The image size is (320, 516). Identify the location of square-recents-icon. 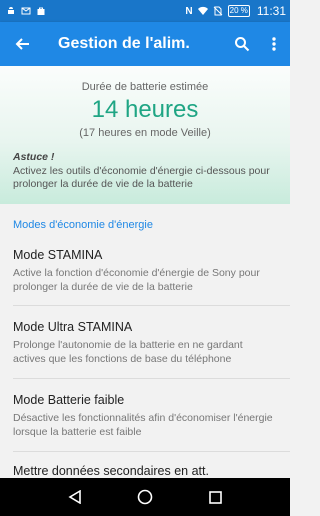
(215, 497).